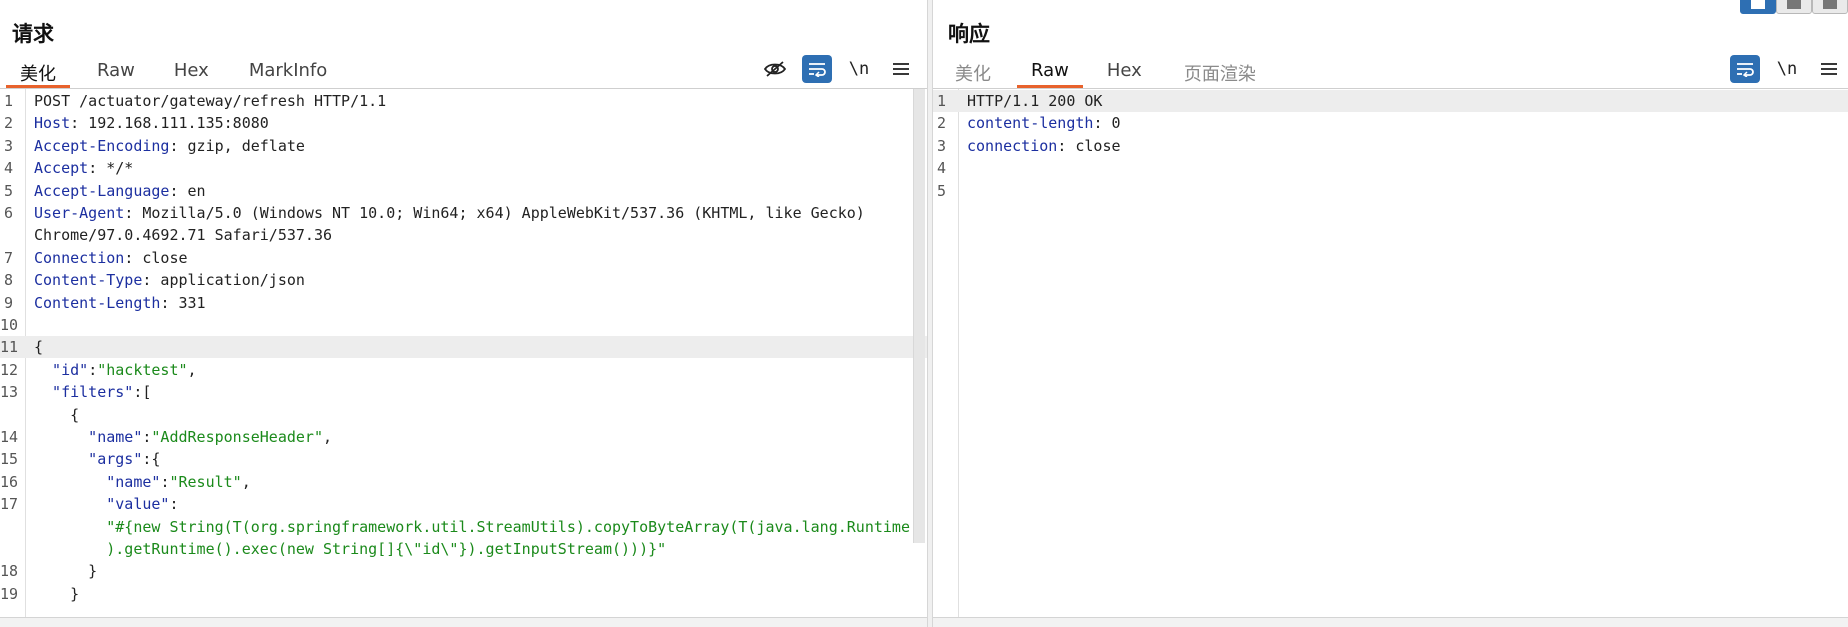 This screenshot has width=1848, height=627. I want to click on layout-switcher, so click(1794, 7).